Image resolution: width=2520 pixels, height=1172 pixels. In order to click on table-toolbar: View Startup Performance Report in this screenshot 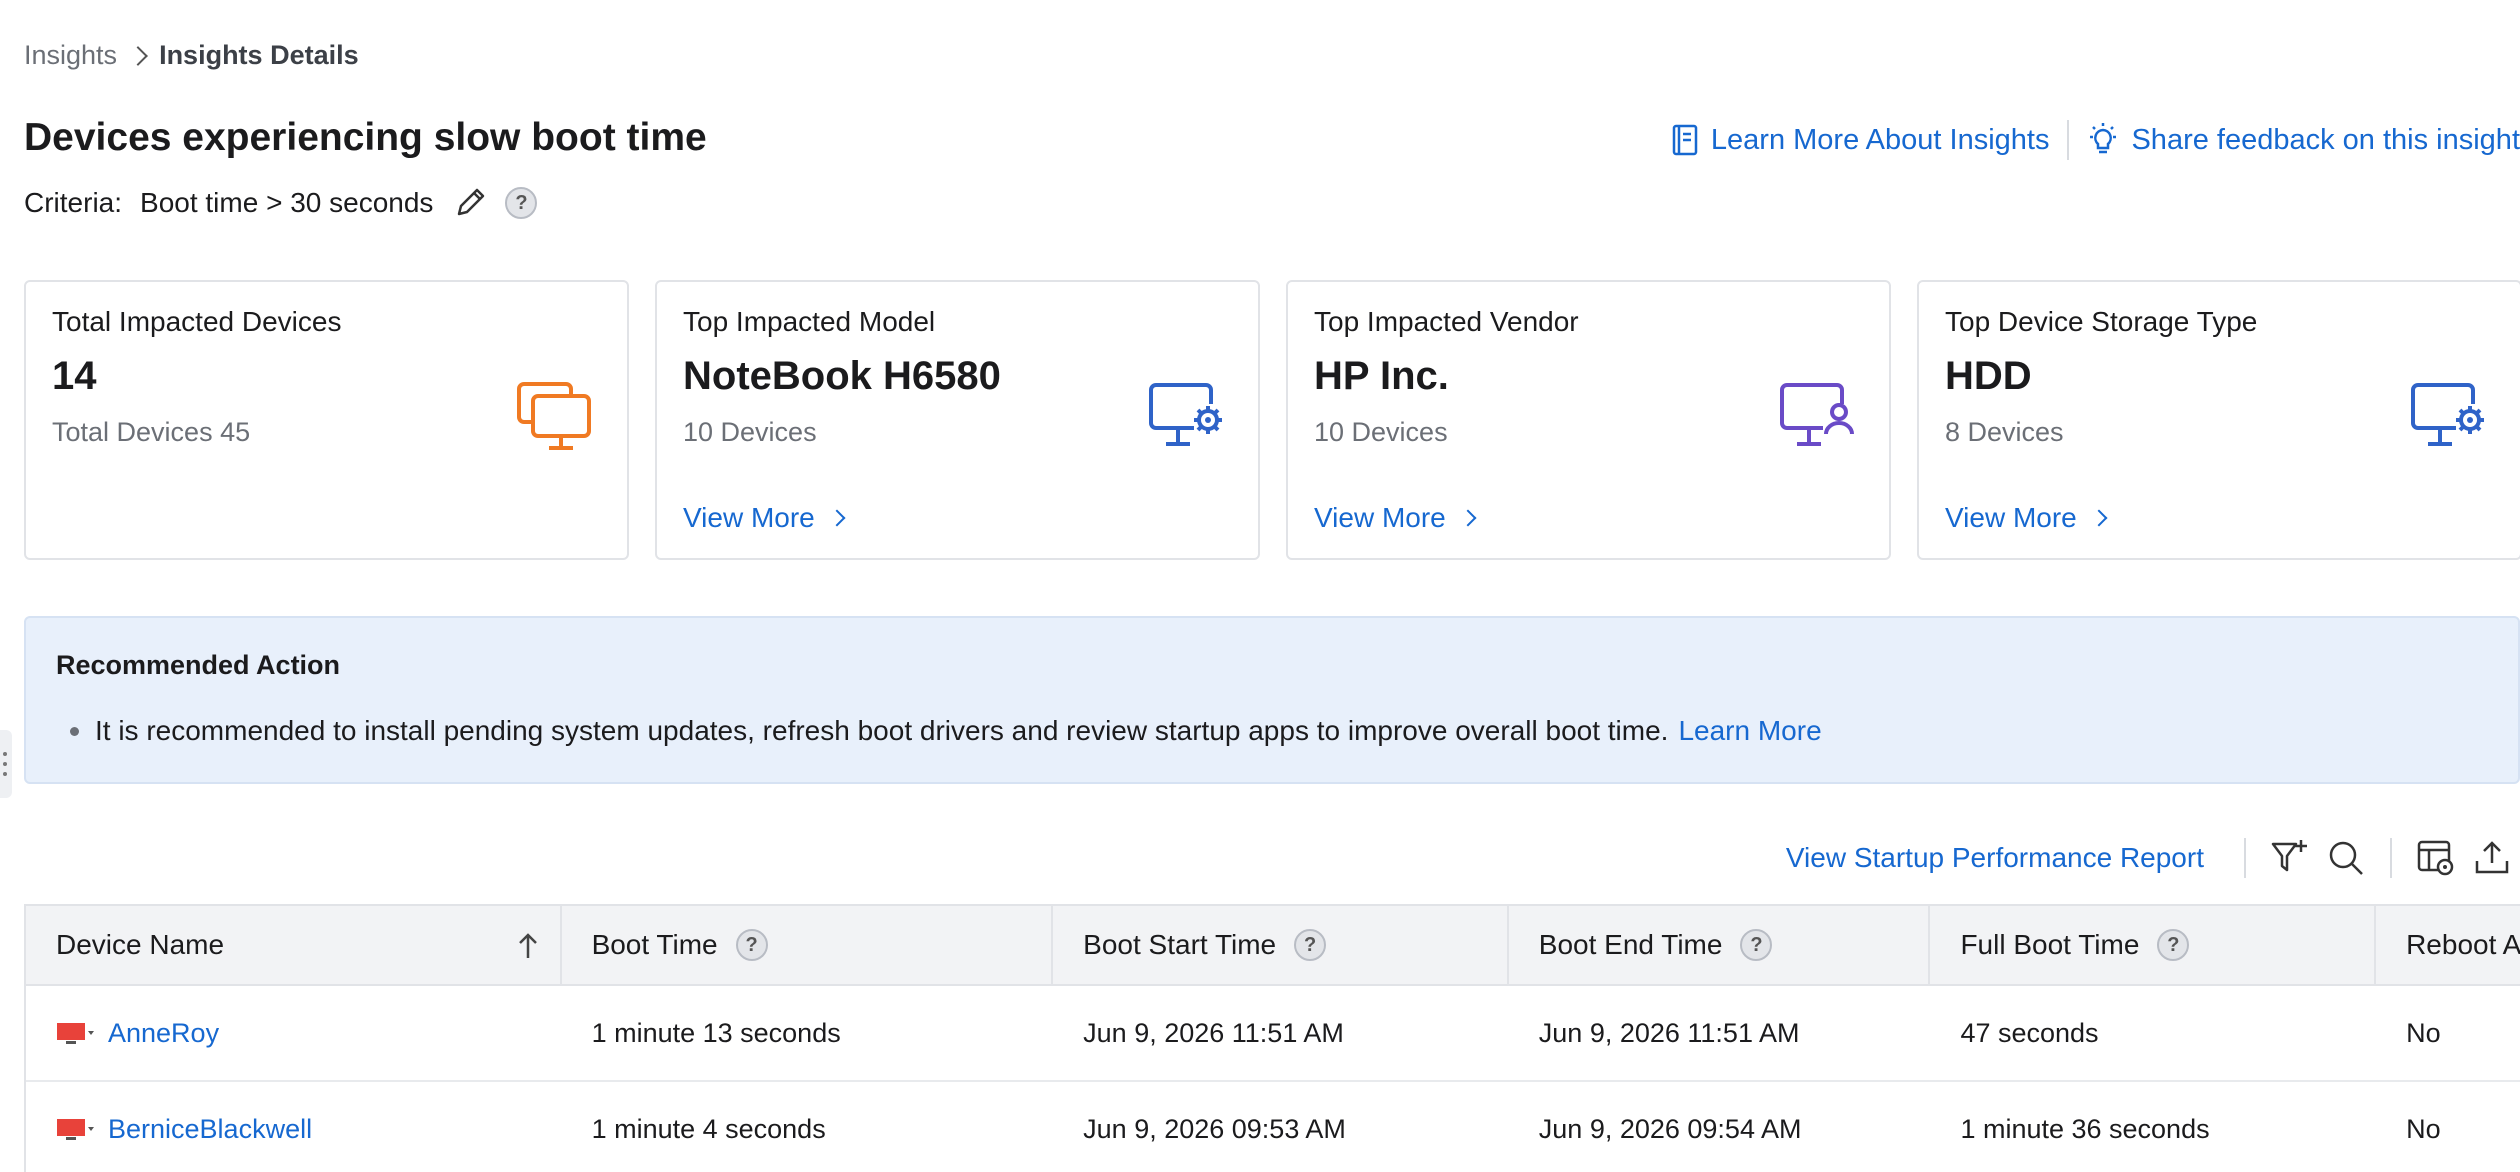, I will do `click(2153, 858)`.